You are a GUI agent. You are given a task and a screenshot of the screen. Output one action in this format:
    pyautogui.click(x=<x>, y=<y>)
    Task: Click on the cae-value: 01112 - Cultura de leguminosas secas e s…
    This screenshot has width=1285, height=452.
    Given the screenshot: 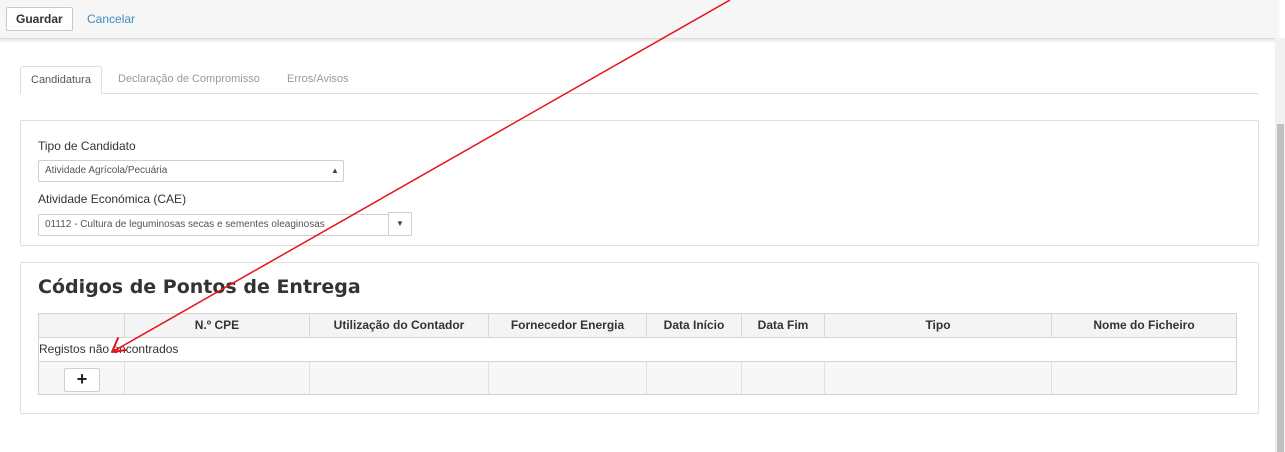 What is the action you would take?
    pyautogui.click(x=185, y=224)
    